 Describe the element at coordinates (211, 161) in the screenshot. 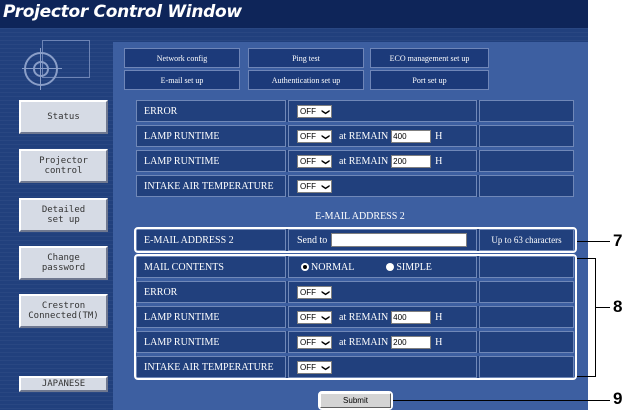

I see `addr1-lamp2-label: LAMP RUNTIME` at that location.